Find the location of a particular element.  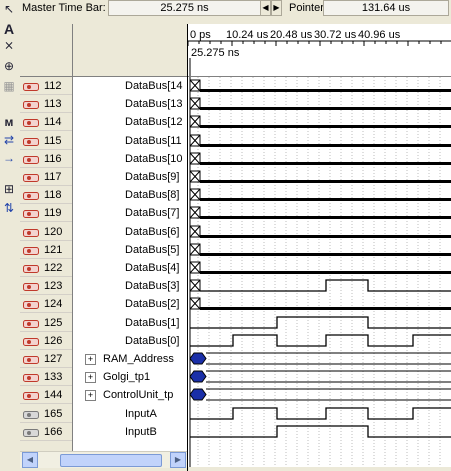

waveform-databus1 is located at coordinates (320, 322).